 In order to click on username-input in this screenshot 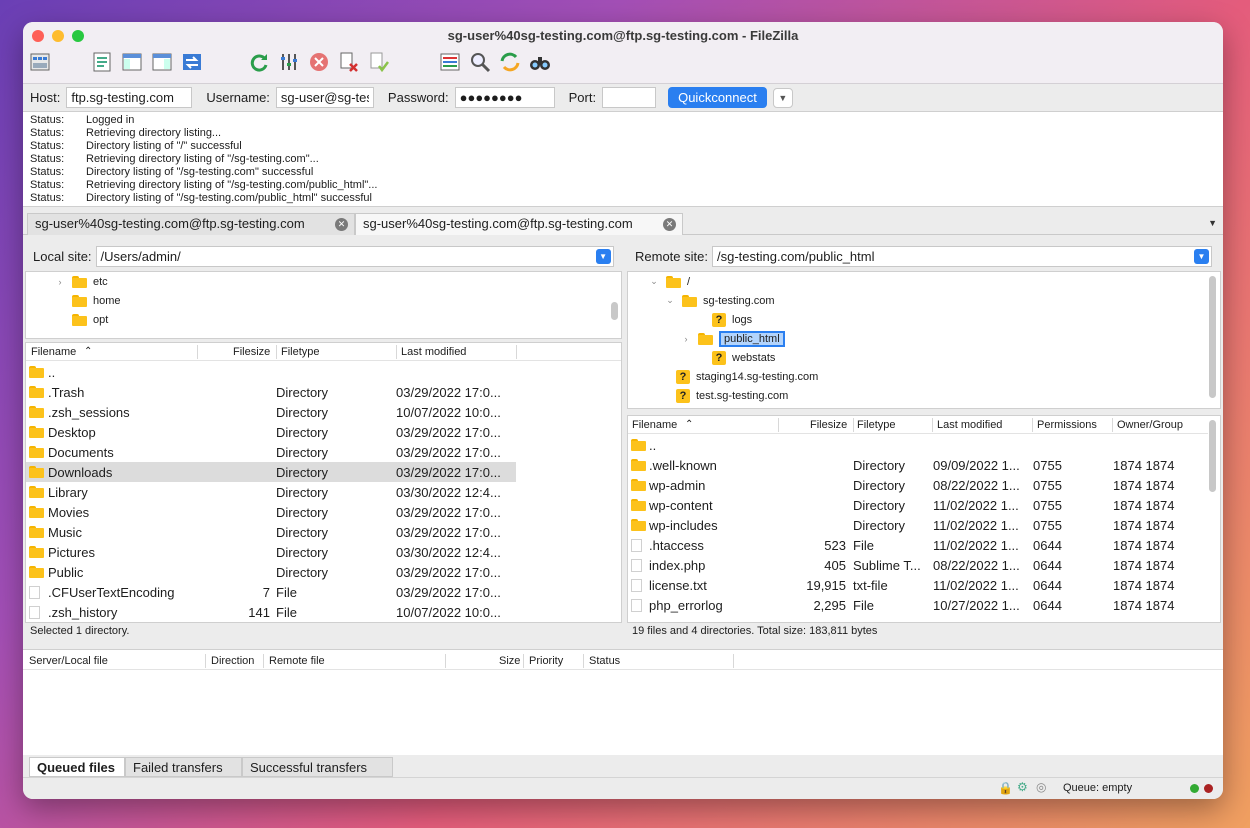, I will do `click(324, 97)`.